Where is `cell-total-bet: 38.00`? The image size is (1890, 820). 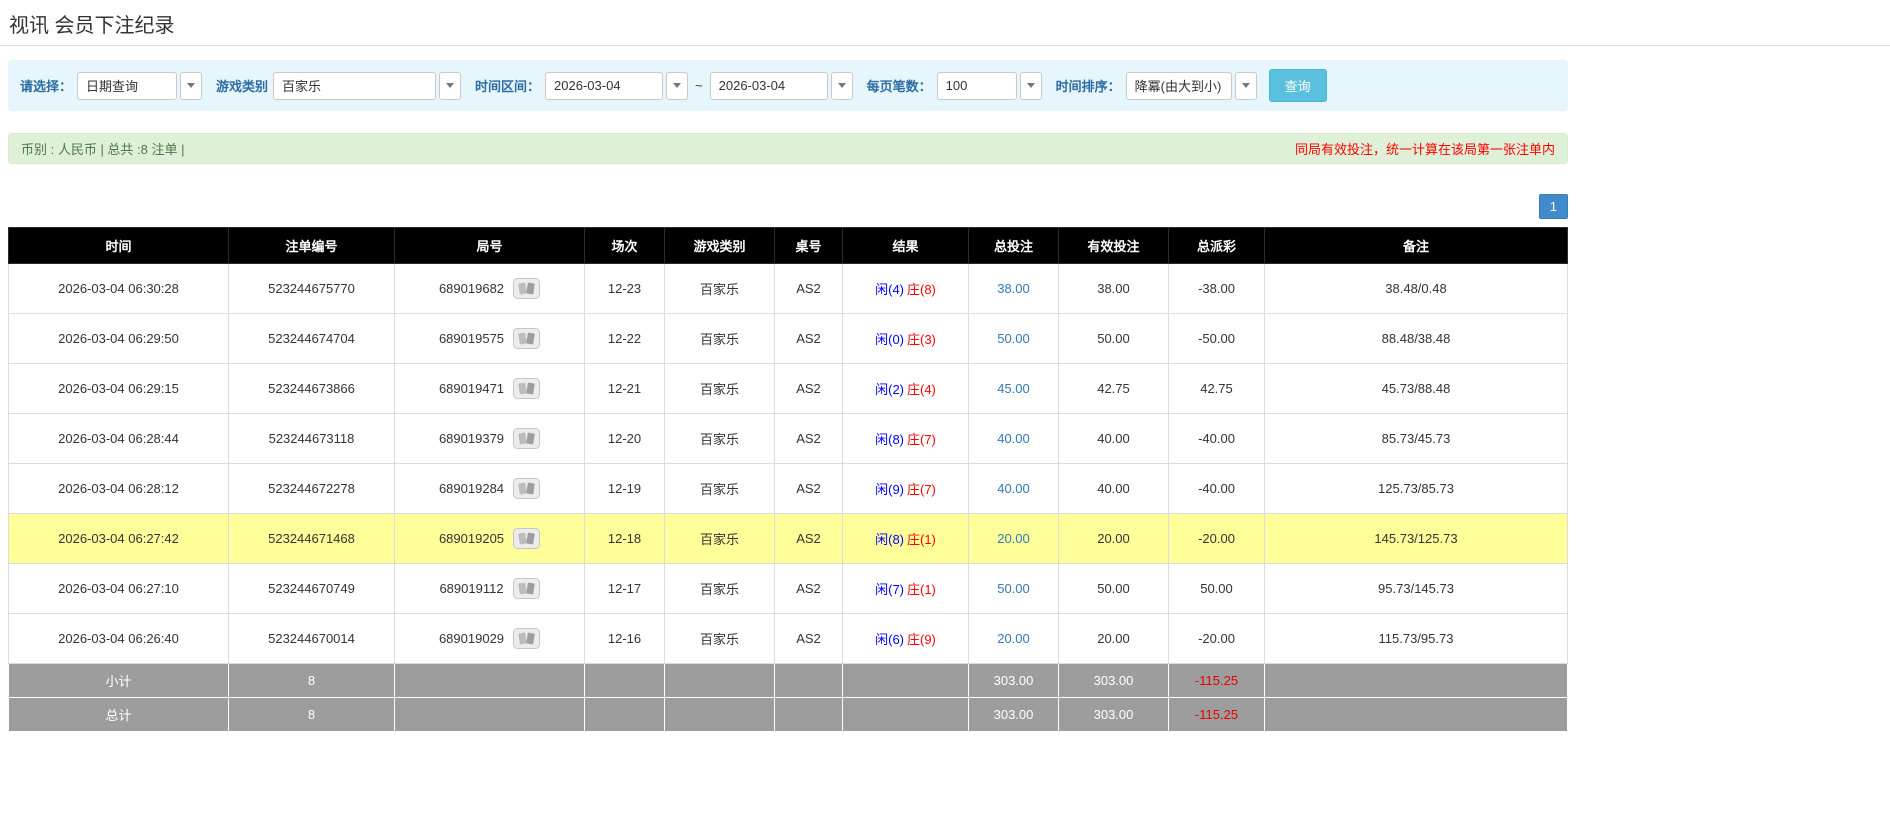 cell-total-bet: 38.00 is located at coordinates (1013, 288).